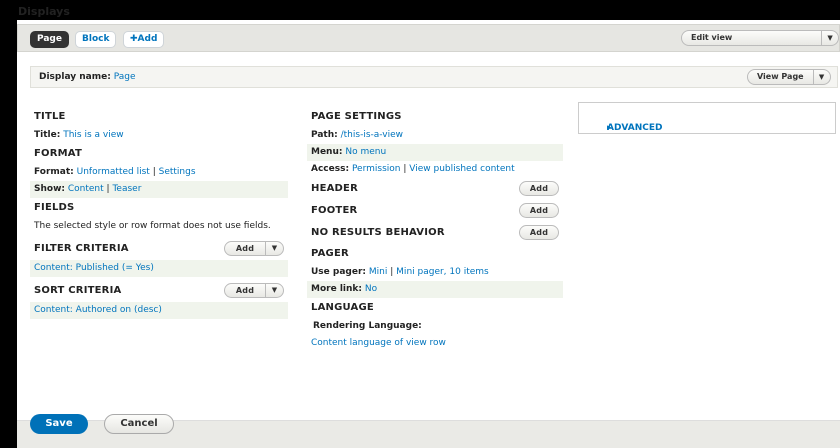 The width and height of the screenshot is (840, 448). Describe the element at coordinates (47, 135) in the screenshot. I see `title-label: Title:` at that location.